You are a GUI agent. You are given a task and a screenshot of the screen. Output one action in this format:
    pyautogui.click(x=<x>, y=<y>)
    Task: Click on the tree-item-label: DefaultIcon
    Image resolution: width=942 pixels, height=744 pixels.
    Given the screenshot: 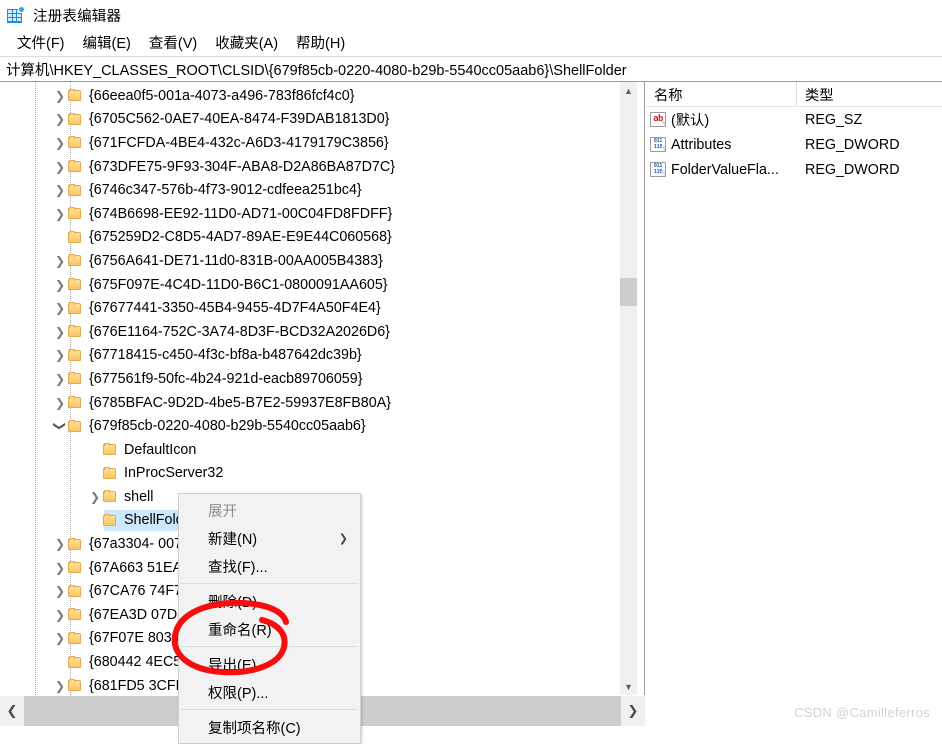 What is the action you would take?
    pyautogui.click(x=160, y=449)
    